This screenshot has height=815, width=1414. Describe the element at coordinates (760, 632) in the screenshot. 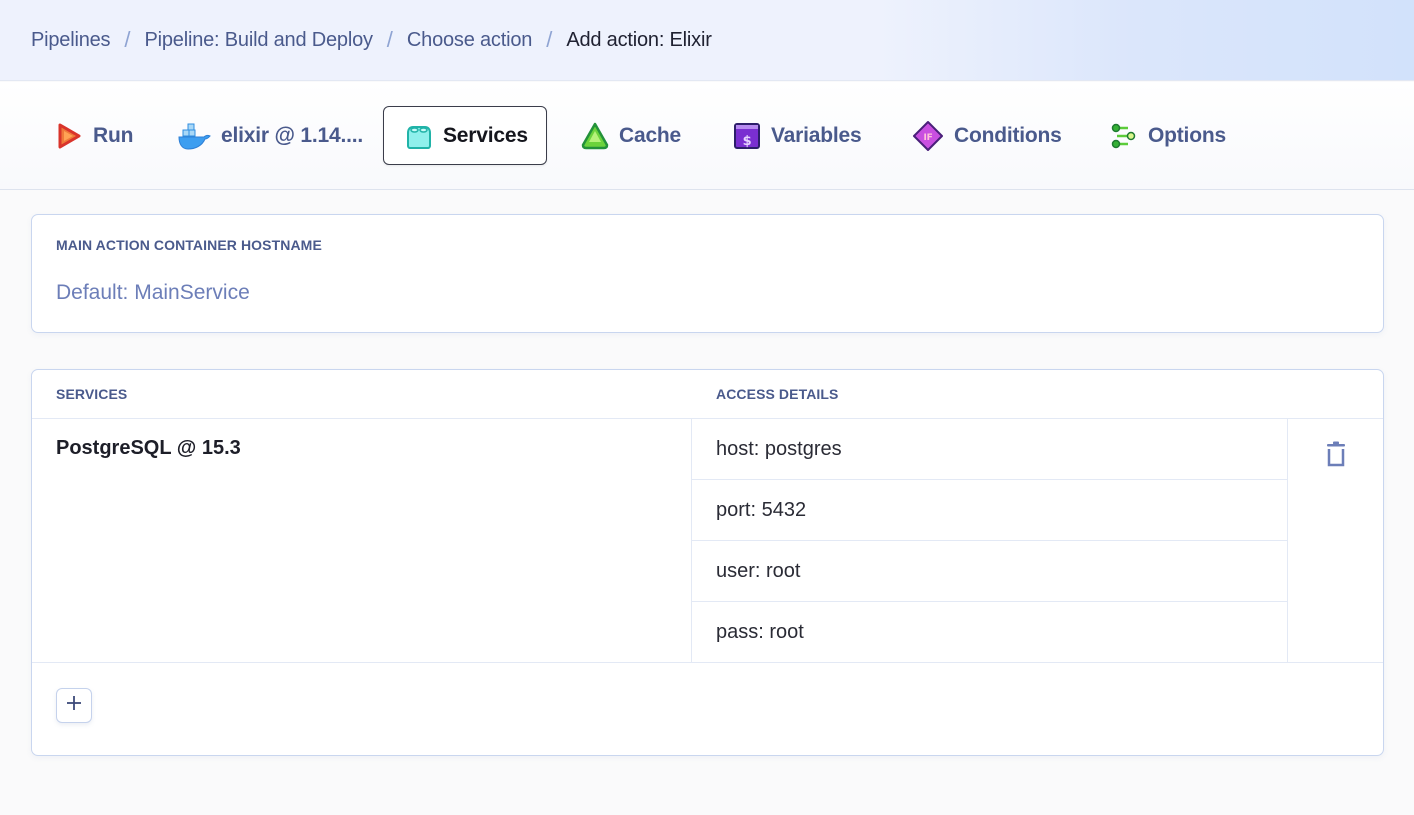

I see `access-pass: pass: root` at that location.